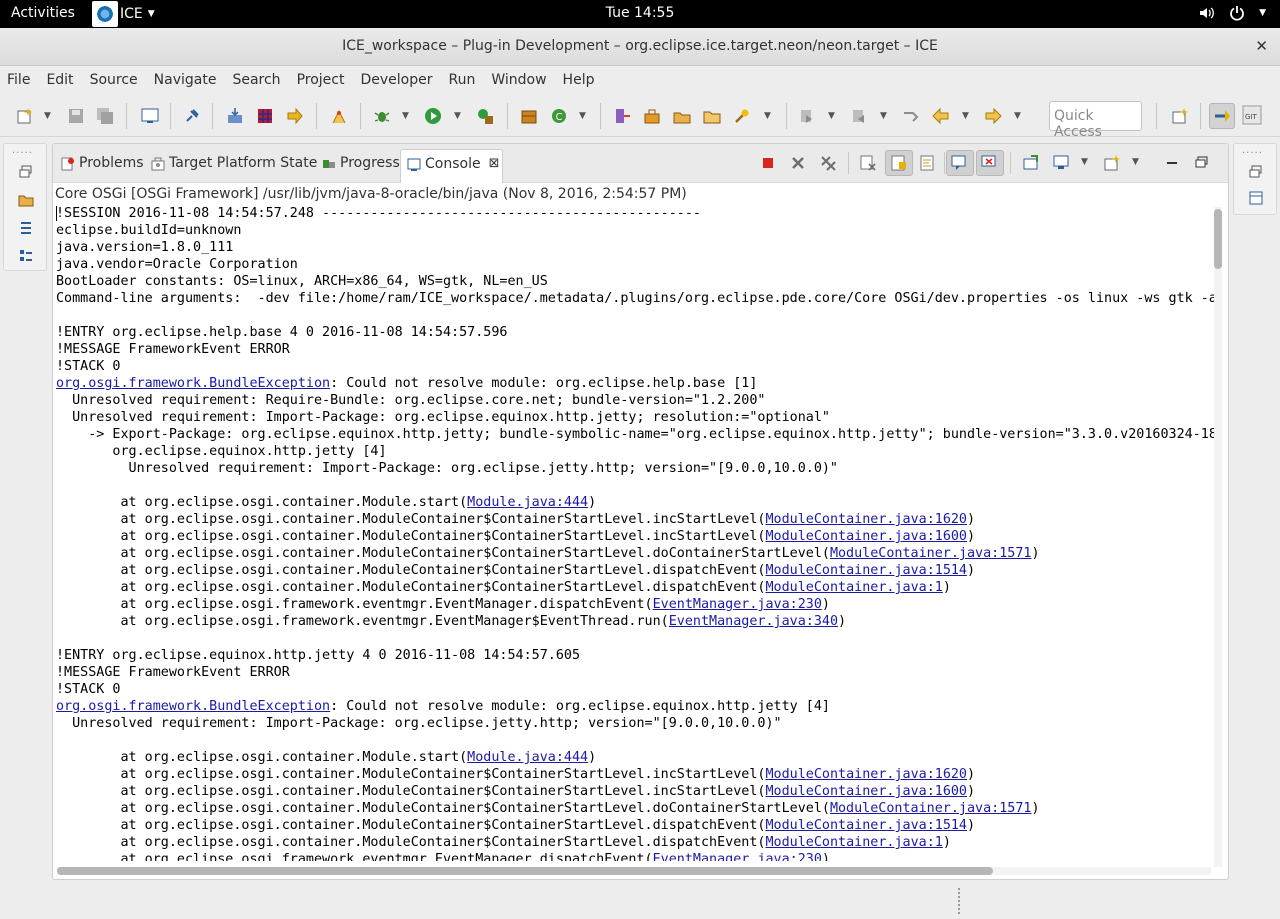 The image size is (1280, 919). Describe the element at coordinates (99, 165) in the screenshot. I see `tab-problems: Problems` at that location.